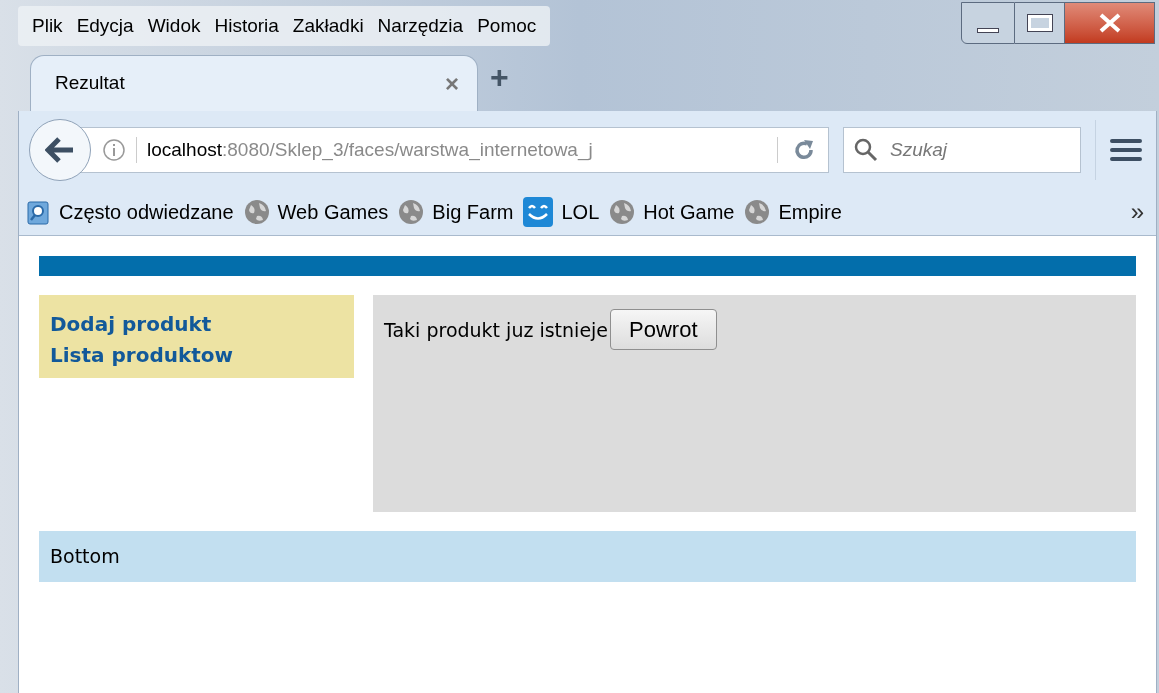 This screenshot has width=1159, height=693. What do you see at coordinates (1137, 212) in the screenshot?
I see `bookmarks-overflow-button: »` at bounding box center [1137, 212].